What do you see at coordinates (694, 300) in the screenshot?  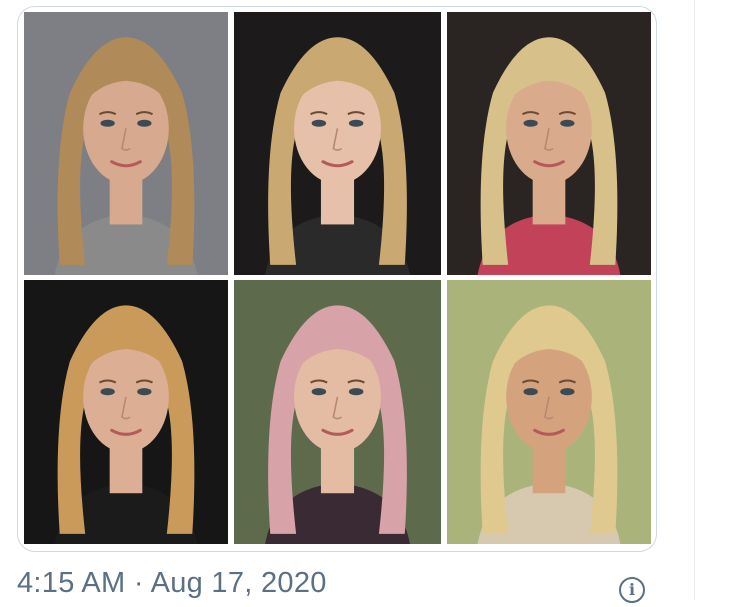 I see `column-divider` at bounding box center [694, 300].